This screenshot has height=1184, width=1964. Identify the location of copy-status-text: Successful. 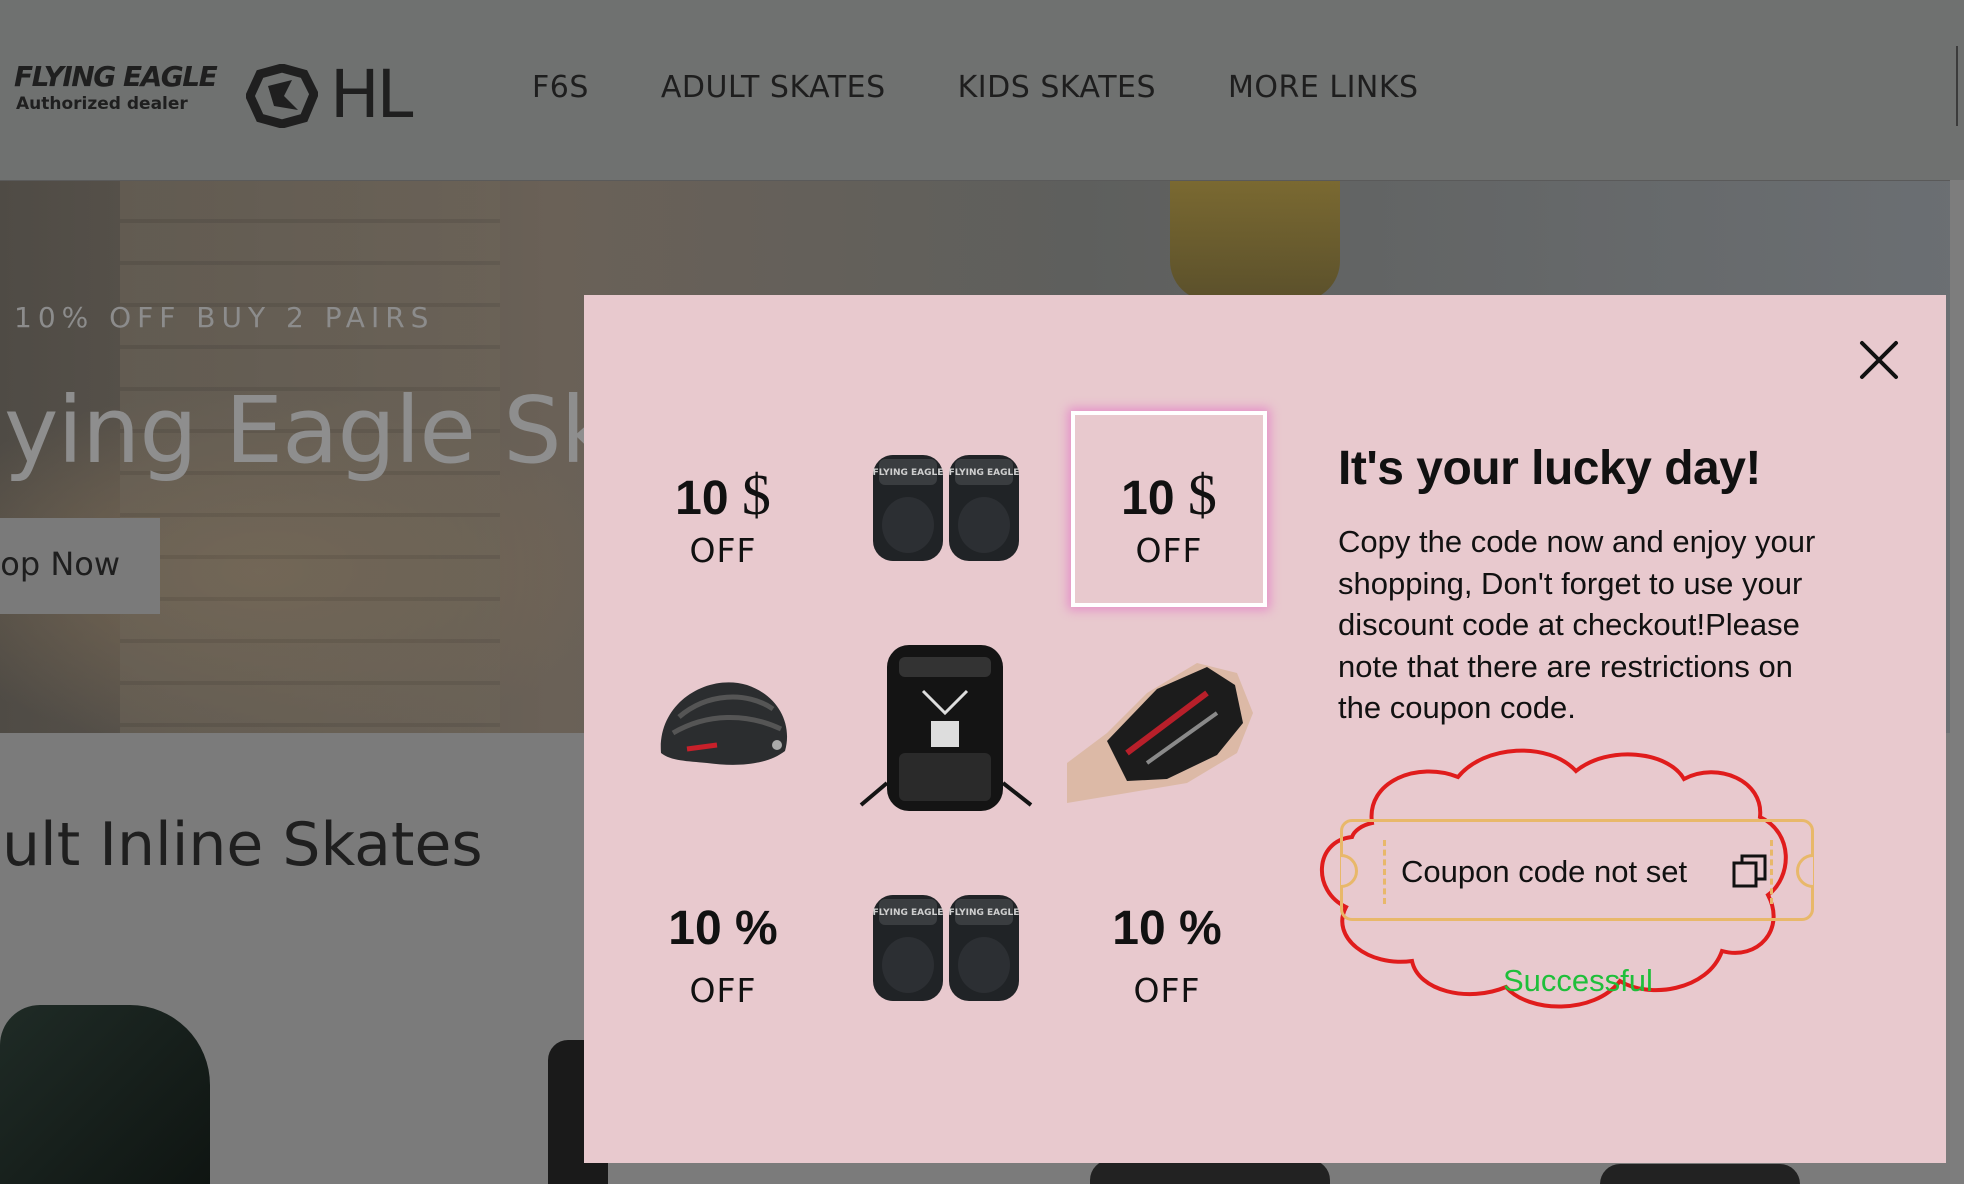
(1578, 980).